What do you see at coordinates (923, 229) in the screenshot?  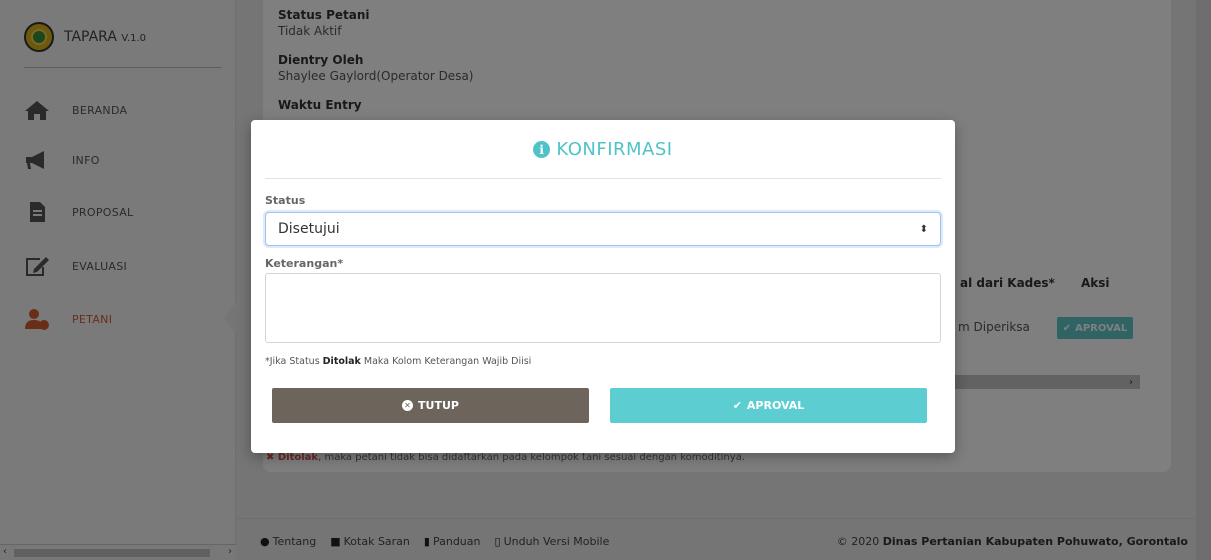 I see `select-caret-icon: ⬍` at bounding box center [923, 229].